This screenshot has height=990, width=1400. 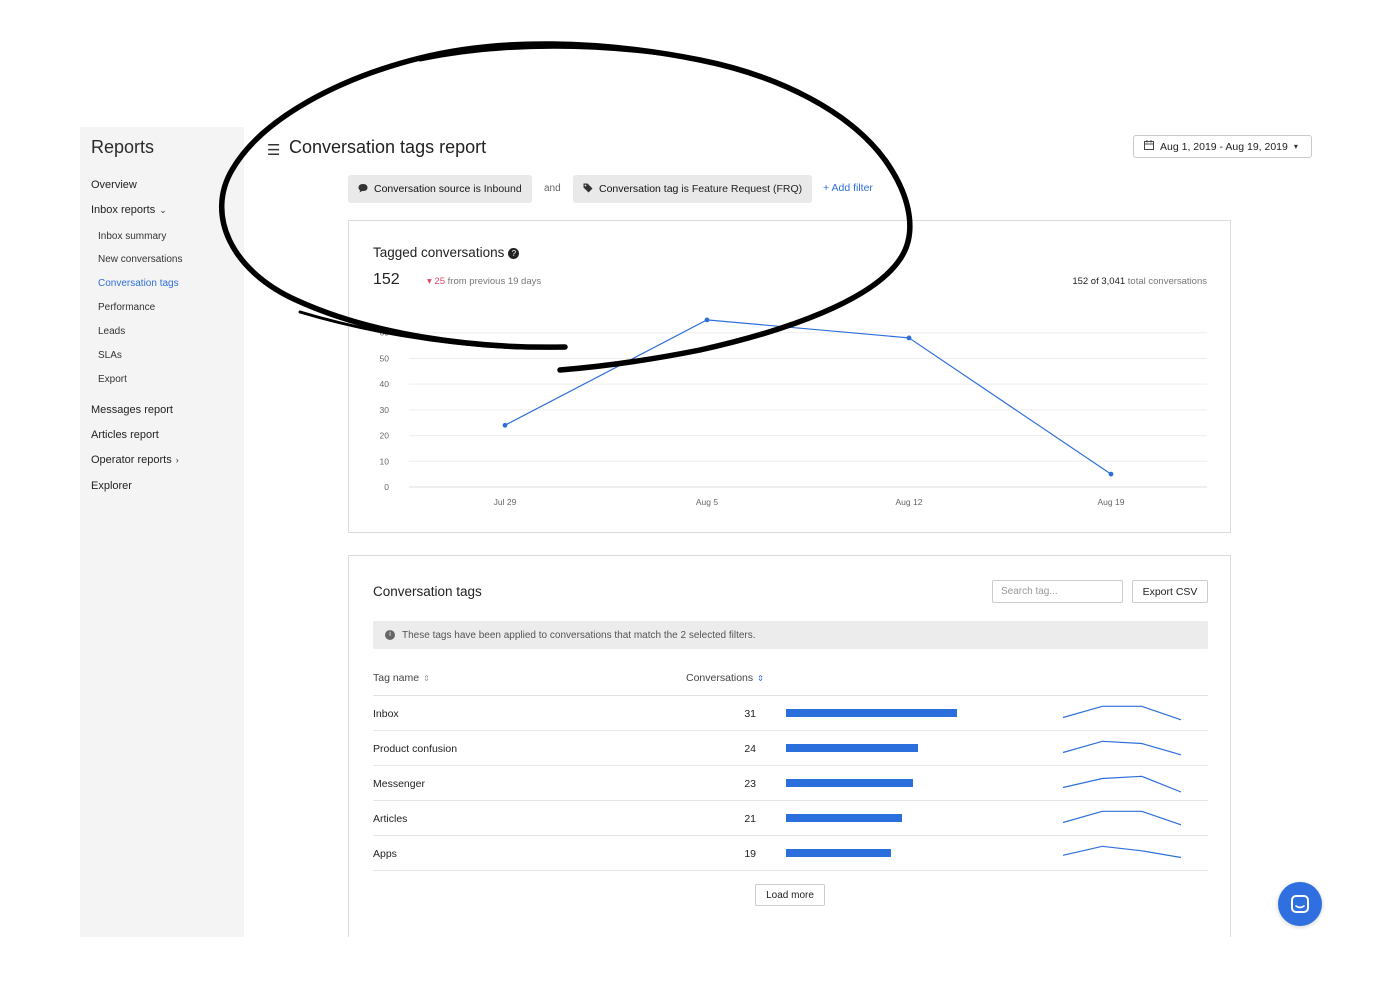 I want to click on series-line, so click(x=808, y=397).